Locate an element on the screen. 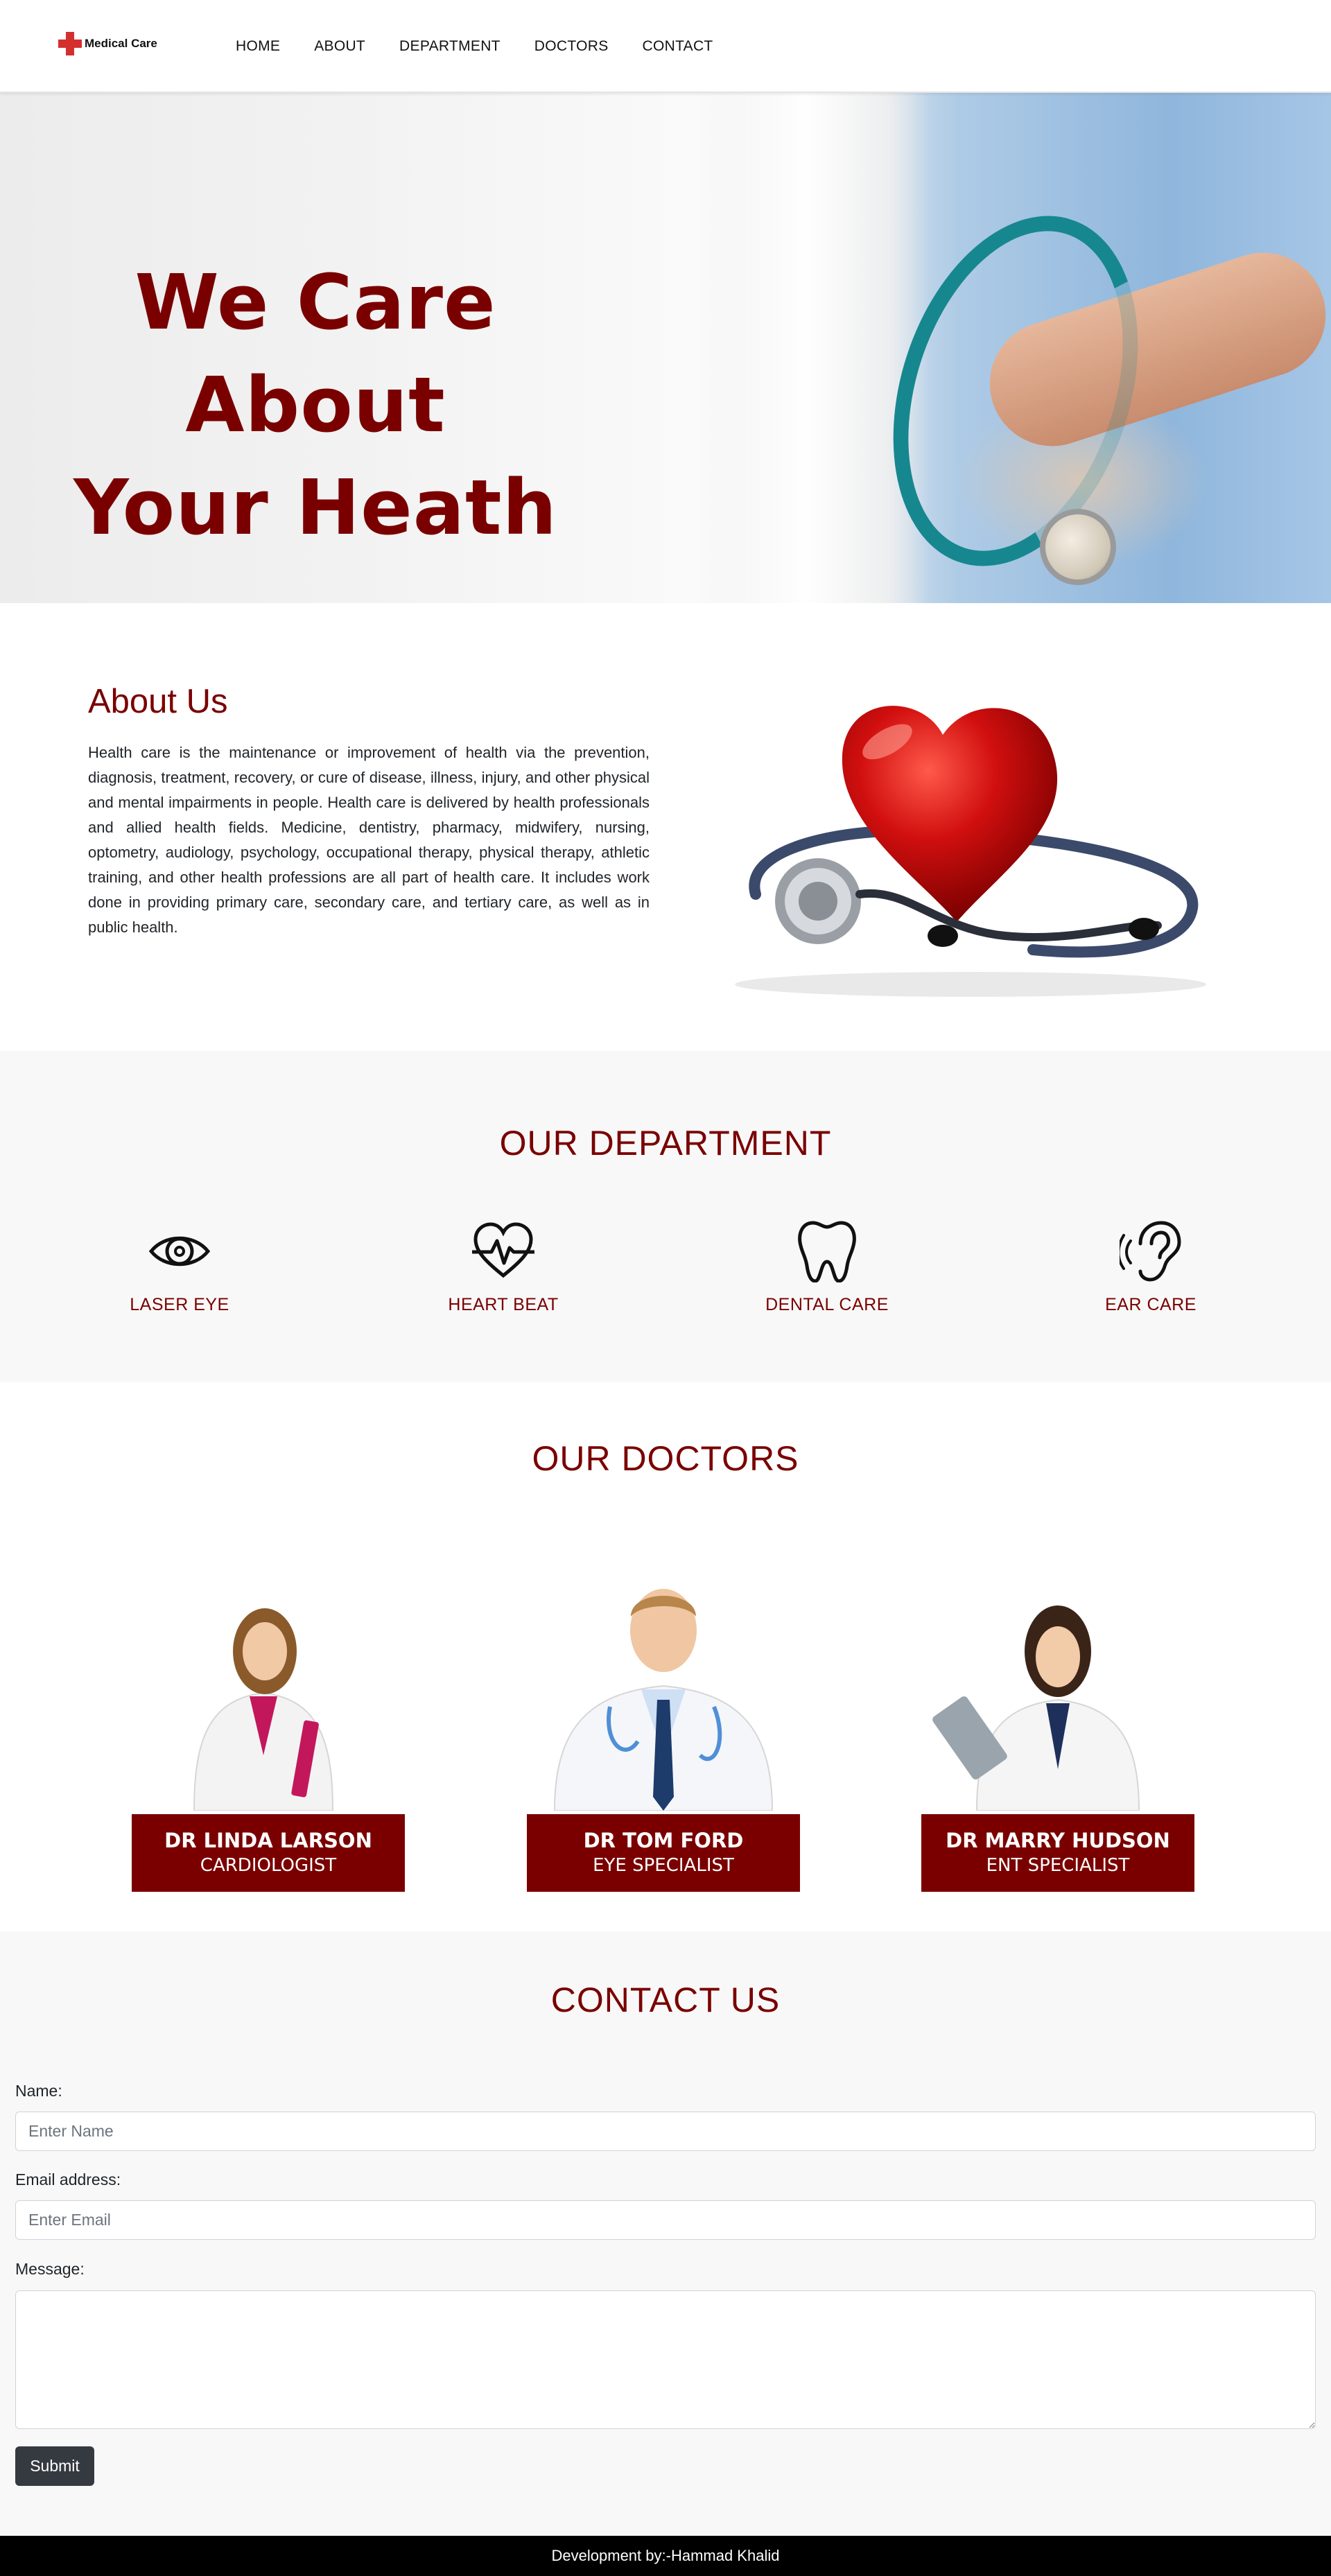 The image size is (1331, 2576). heart-stethoscope-image is located at coordinates (970, 851).